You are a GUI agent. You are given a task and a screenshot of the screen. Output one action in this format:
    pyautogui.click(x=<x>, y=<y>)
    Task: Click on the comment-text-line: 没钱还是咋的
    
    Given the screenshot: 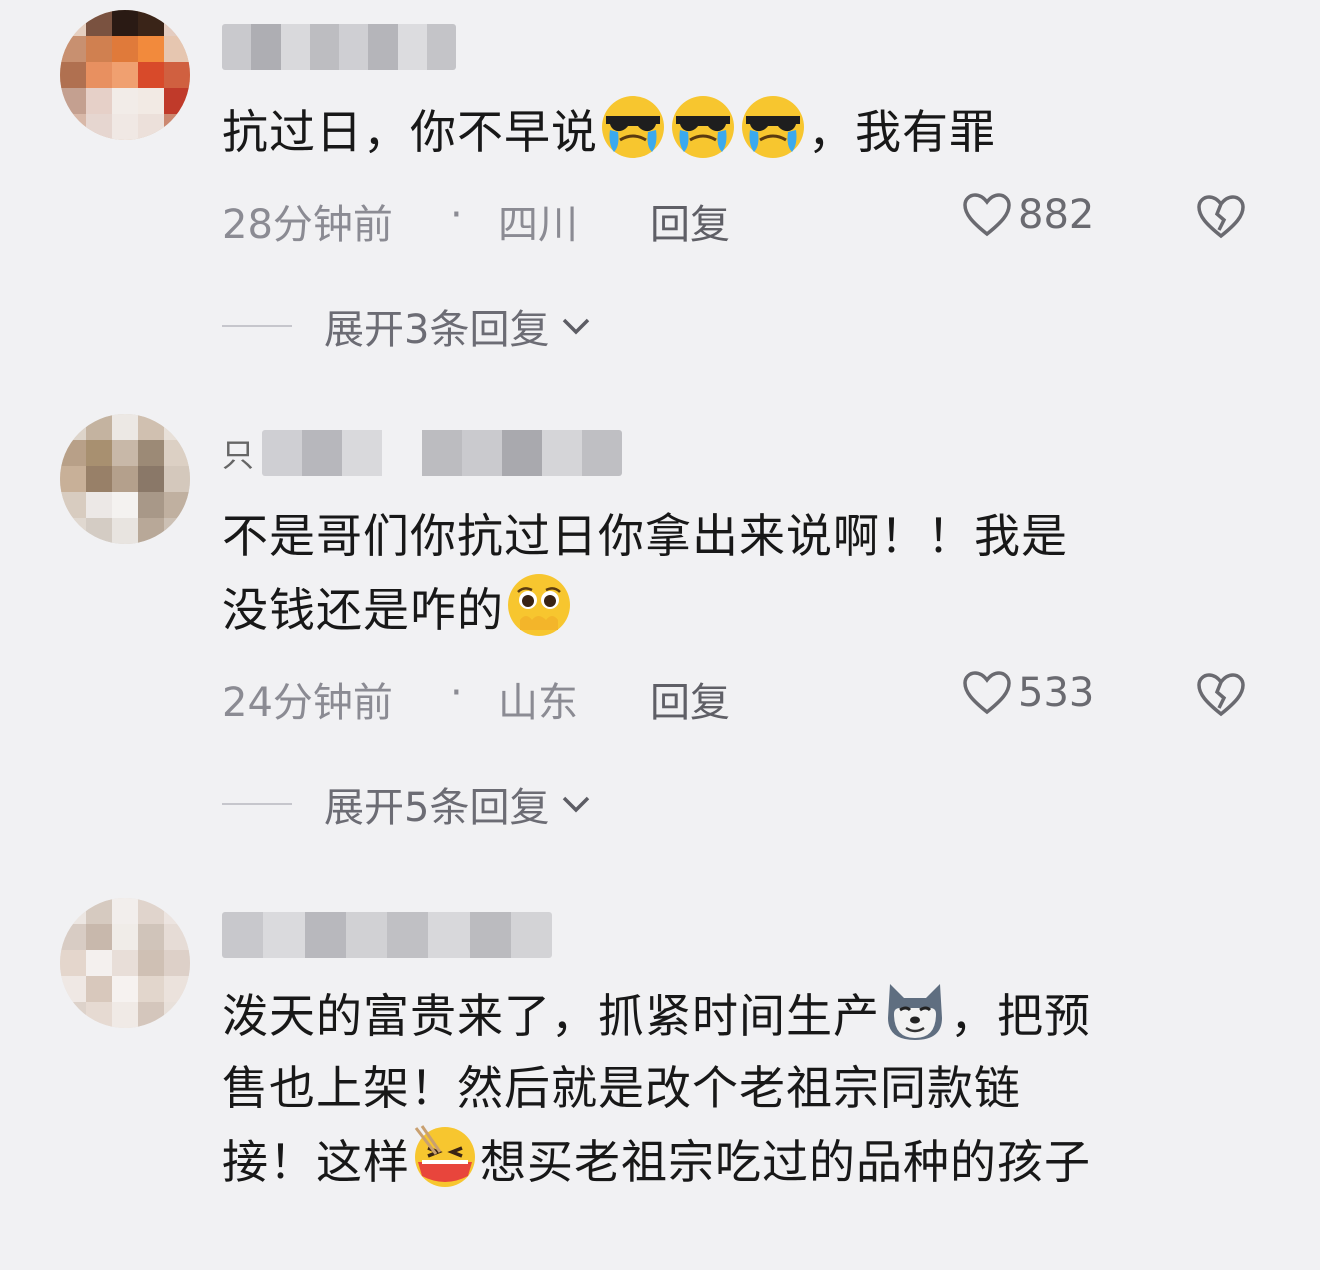 What is the action you would take?
    pyautogui.click(x=727, y=609)
    